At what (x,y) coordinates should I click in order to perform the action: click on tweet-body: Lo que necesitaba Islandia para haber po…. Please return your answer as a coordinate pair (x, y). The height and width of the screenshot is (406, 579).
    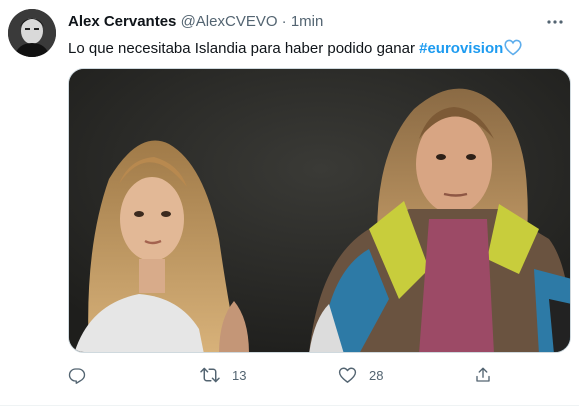
    Looking at the image, I should click on (244, 48).